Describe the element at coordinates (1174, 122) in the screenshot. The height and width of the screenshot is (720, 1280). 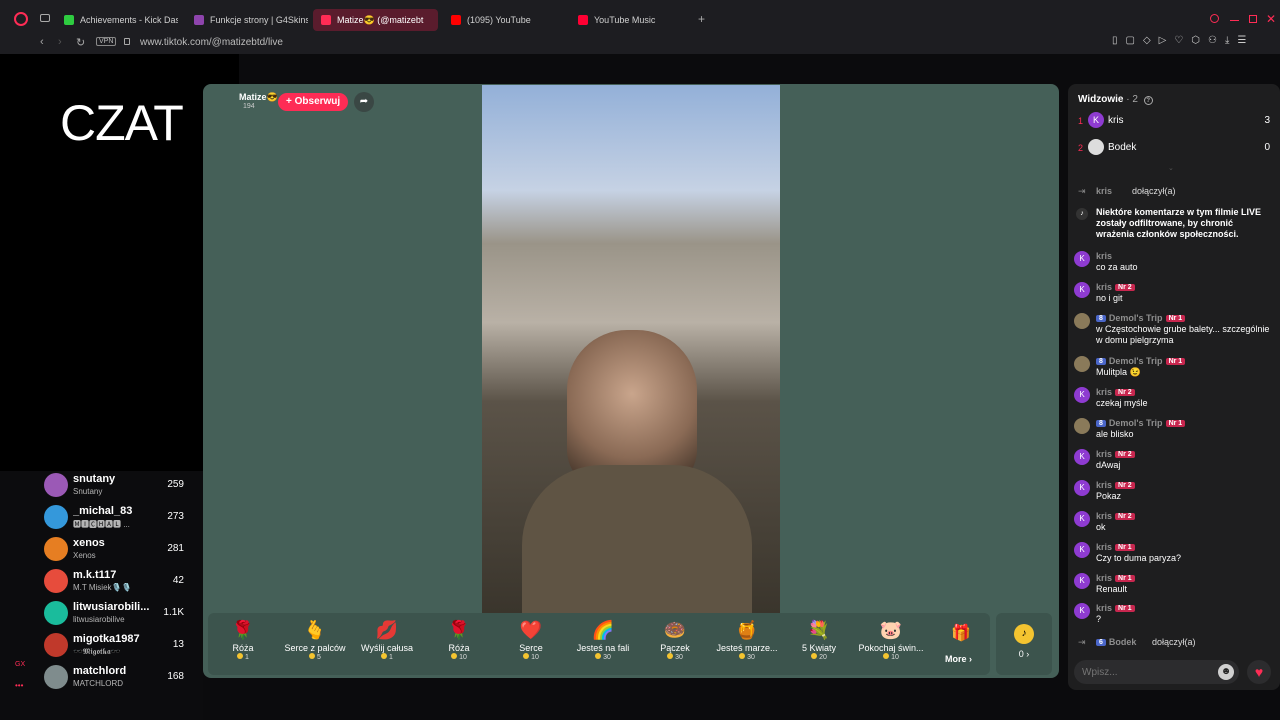
I see `viewer-row: 1 Kkris 3` at that location.